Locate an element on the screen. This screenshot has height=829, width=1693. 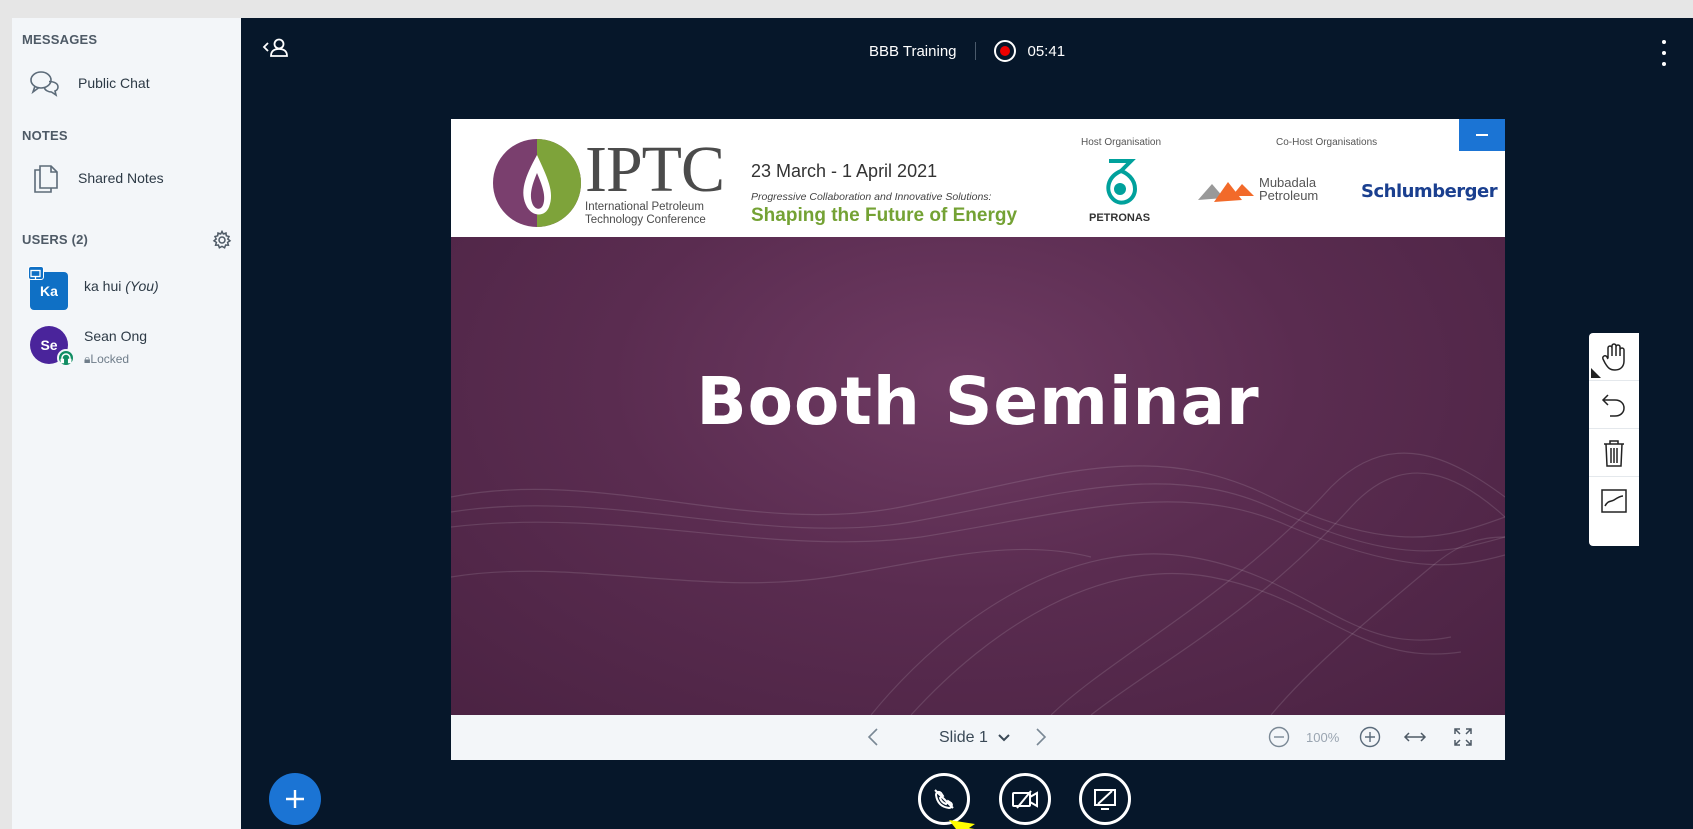
slide-selector: Slide 1 is located at coordinates (974, 738).